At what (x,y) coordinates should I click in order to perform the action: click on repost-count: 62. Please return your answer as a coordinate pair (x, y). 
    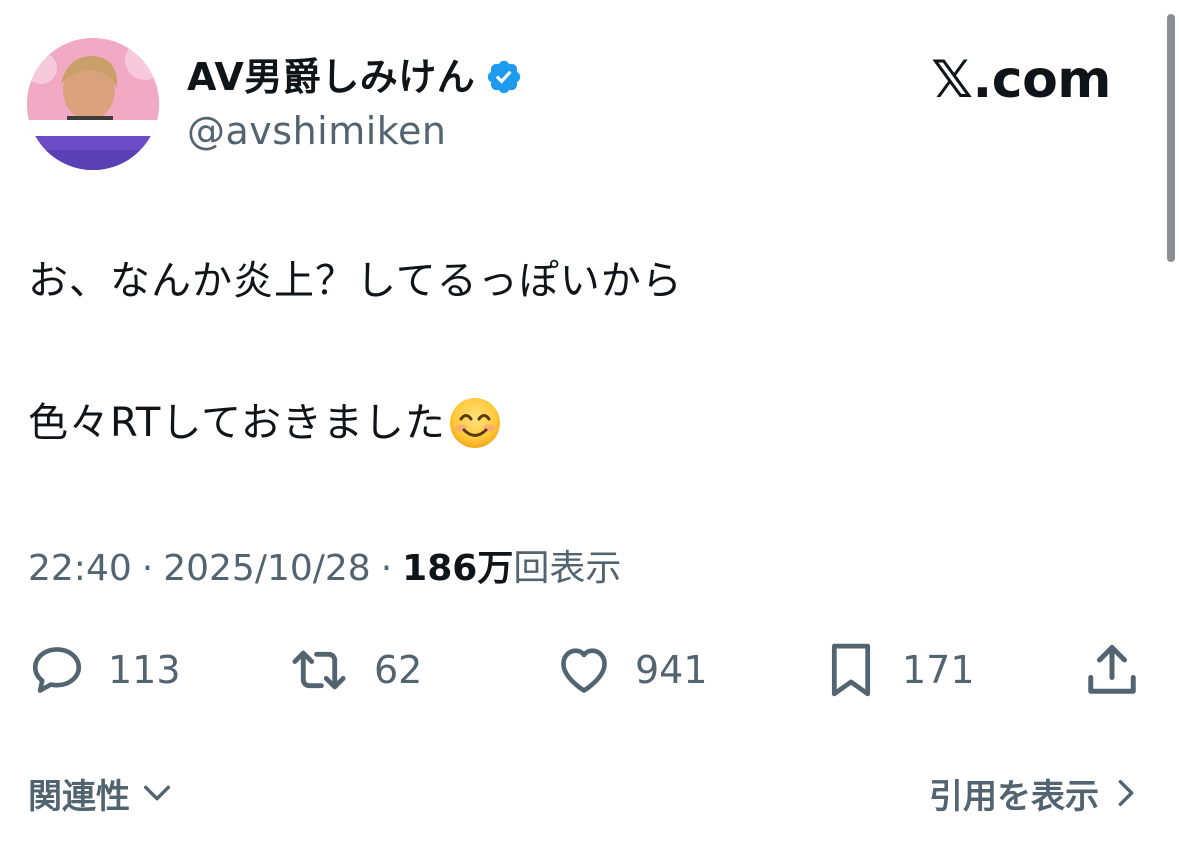
    Looking at the image, I should click on (398, 670).